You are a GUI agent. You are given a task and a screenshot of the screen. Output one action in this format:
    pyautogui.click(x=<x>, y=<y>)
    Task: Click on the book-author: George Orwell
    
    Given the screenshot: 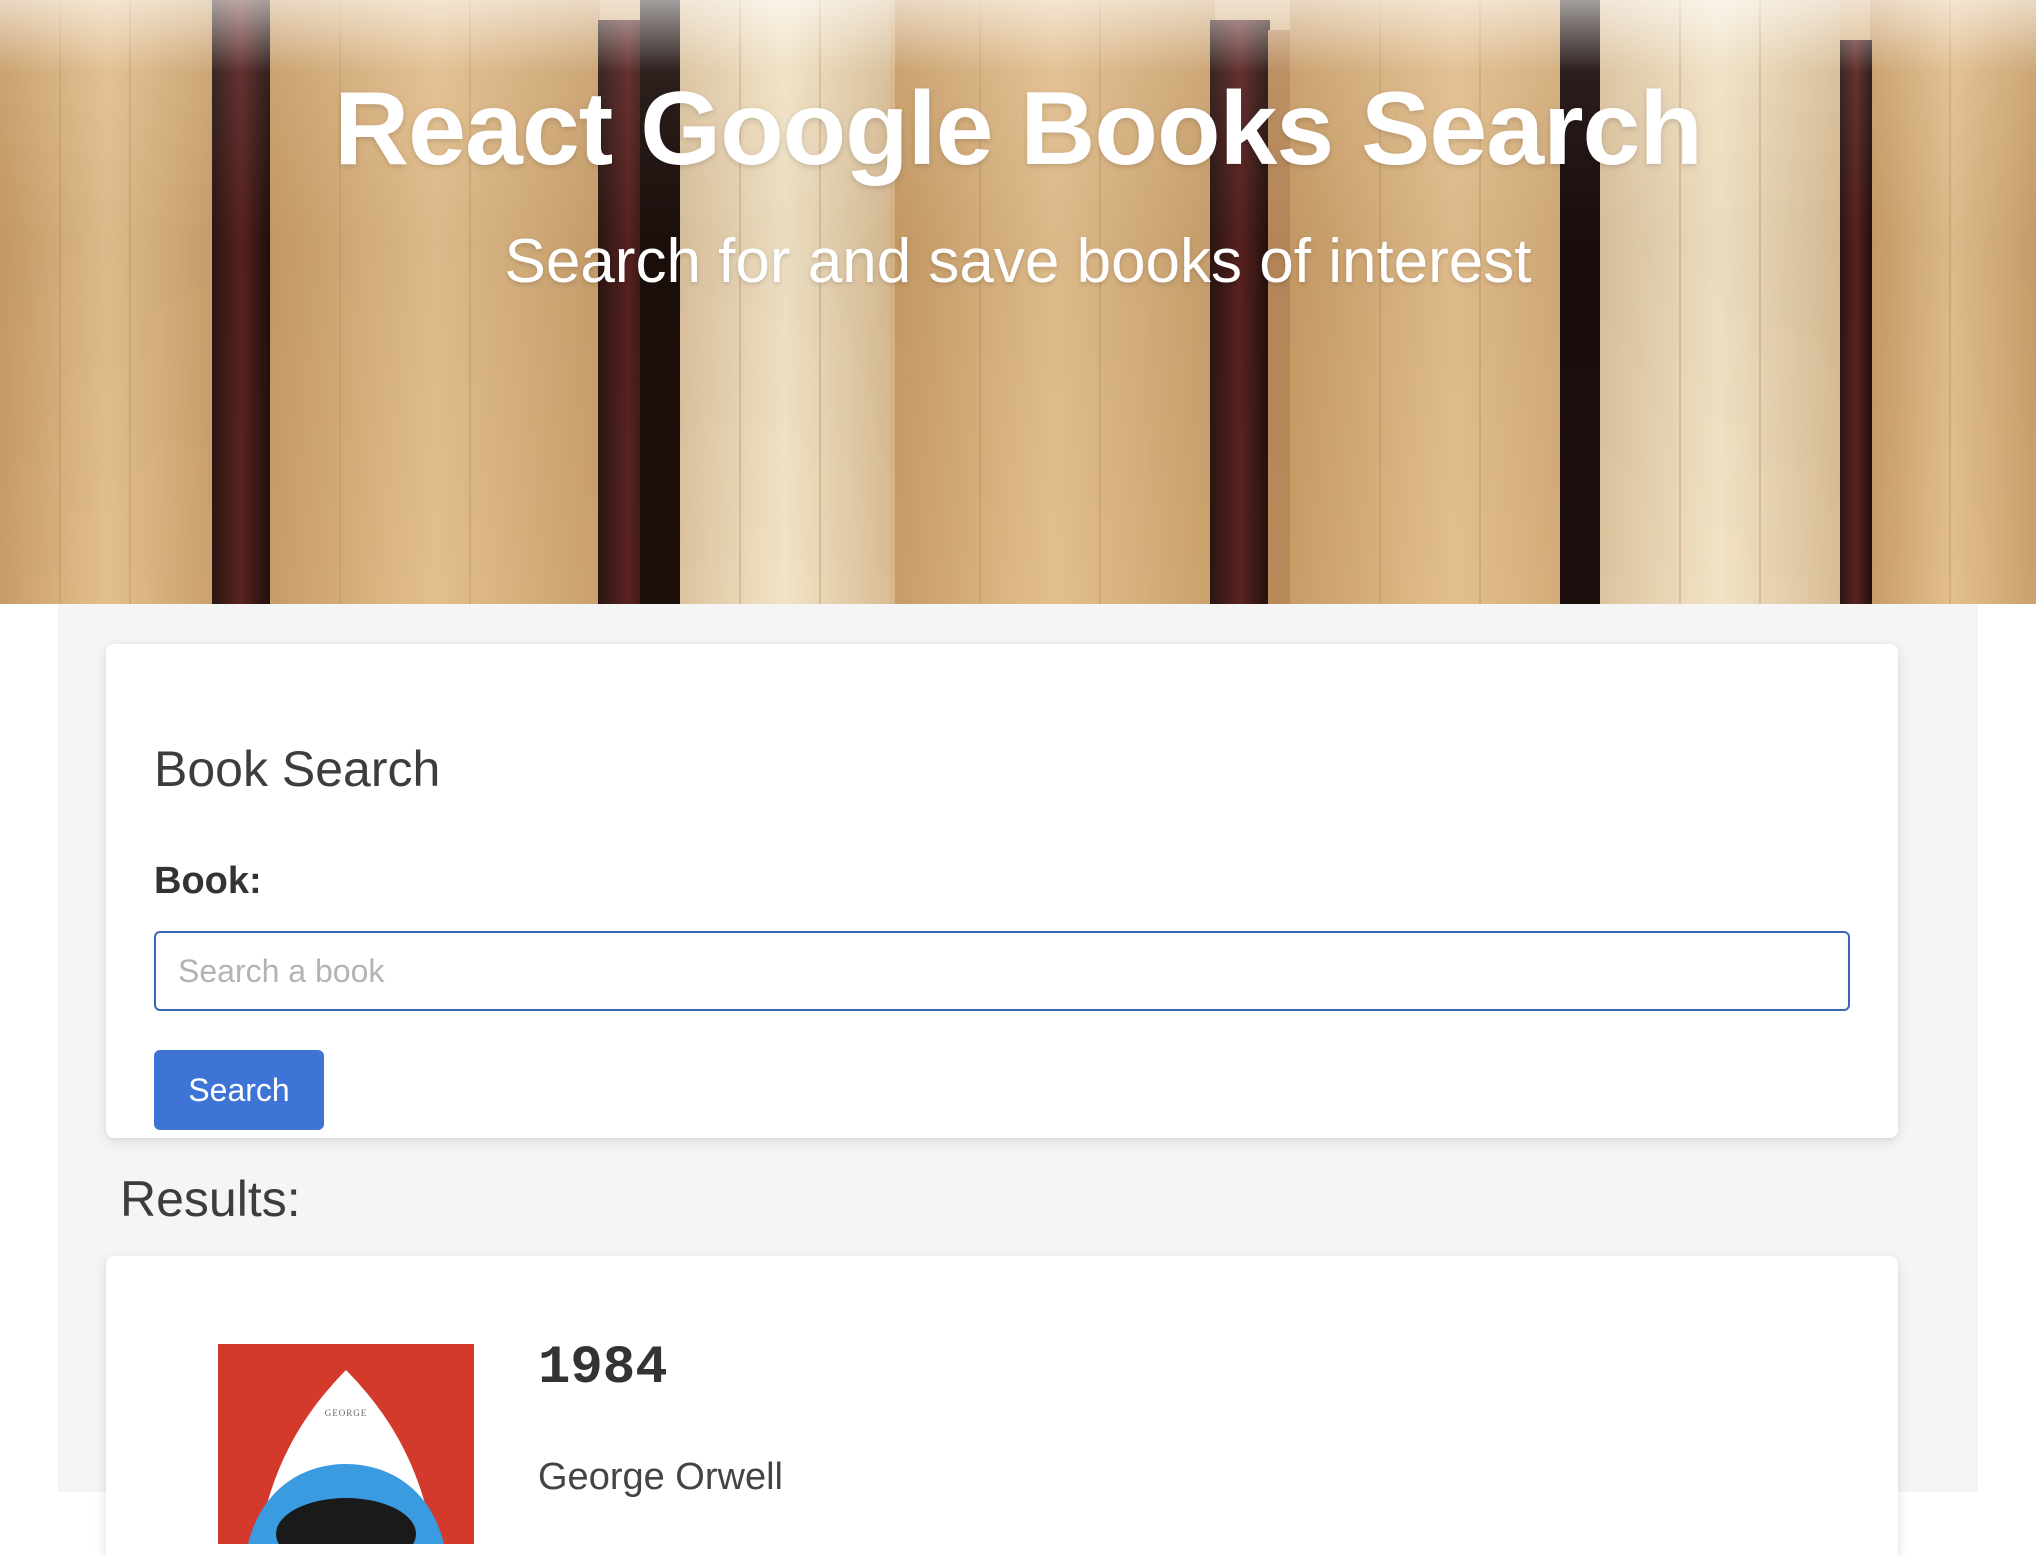 What is the action you would take?
    pyautogui.click(x=660, y=1477)
    